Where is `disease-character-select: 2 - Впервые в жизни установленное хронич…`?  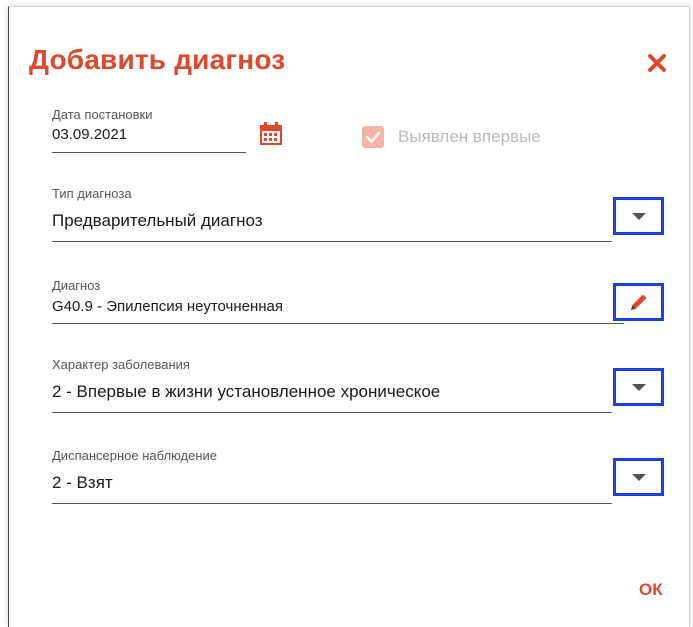
disease-character-select: 2 - Впервые в жизни установленное хронич… is located at coordinates (246, 392).